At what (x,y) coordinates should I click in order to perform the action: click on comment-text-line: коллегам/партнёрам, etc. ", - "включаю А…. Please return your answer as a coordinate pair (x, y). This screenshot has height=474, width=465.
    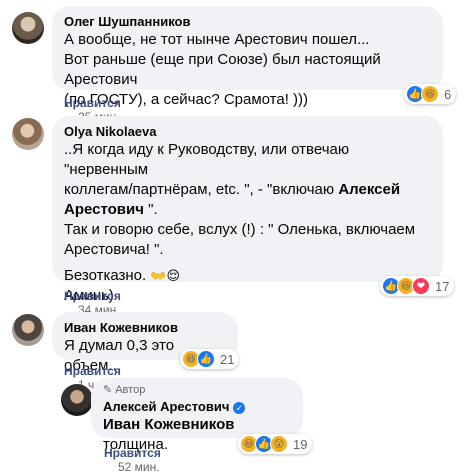
    Looking at the image, I should click on (247, 190).